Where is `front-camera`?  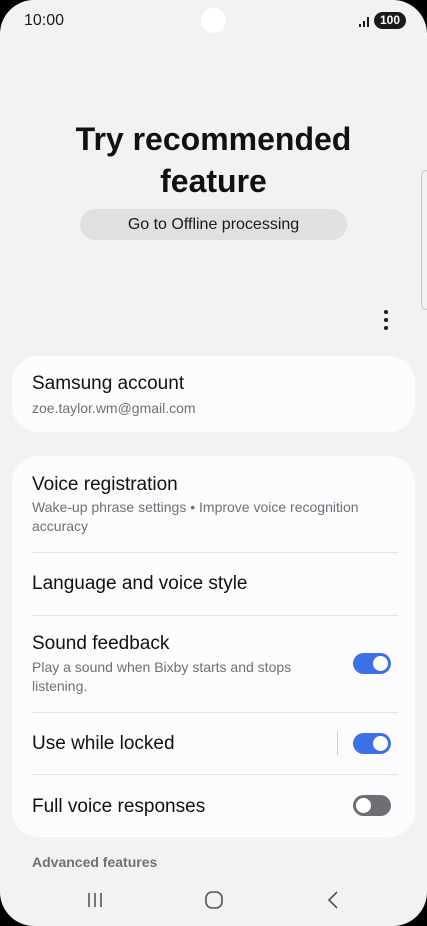
front-camera is located at coordinates (213, 20).